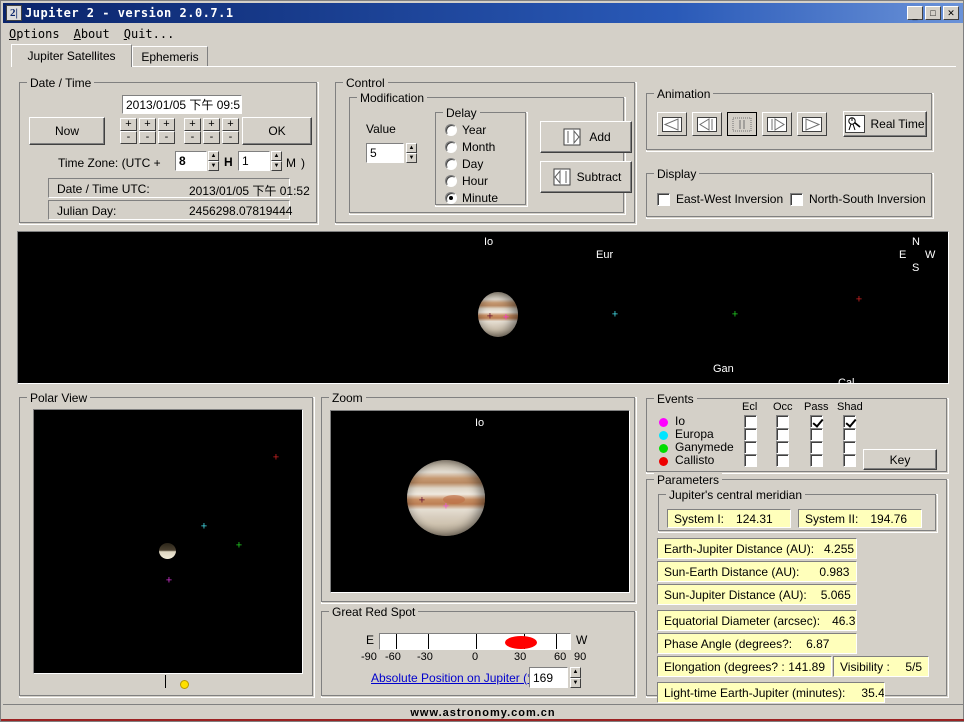  I want to click on events-checkbox-callisto-ecl, so click(750, 460).